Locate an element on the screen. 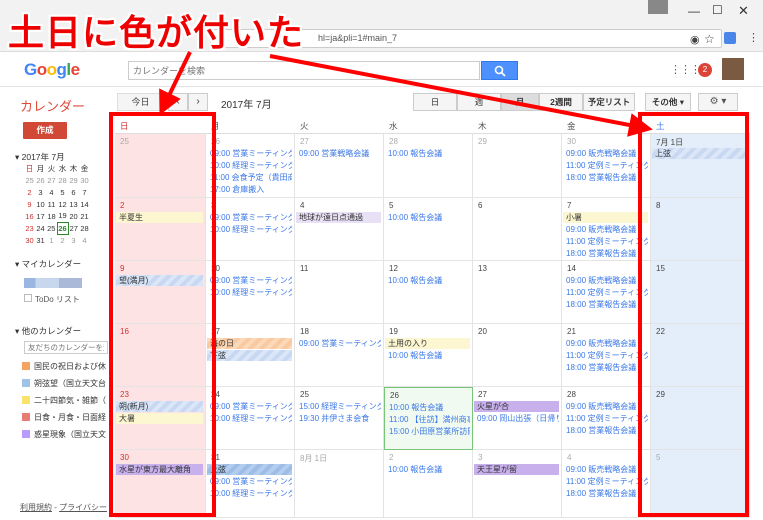 Image resolution: width=763 pixels, height=520 pixels. eye-icon: ◉ is located at coordinates (695, 39).